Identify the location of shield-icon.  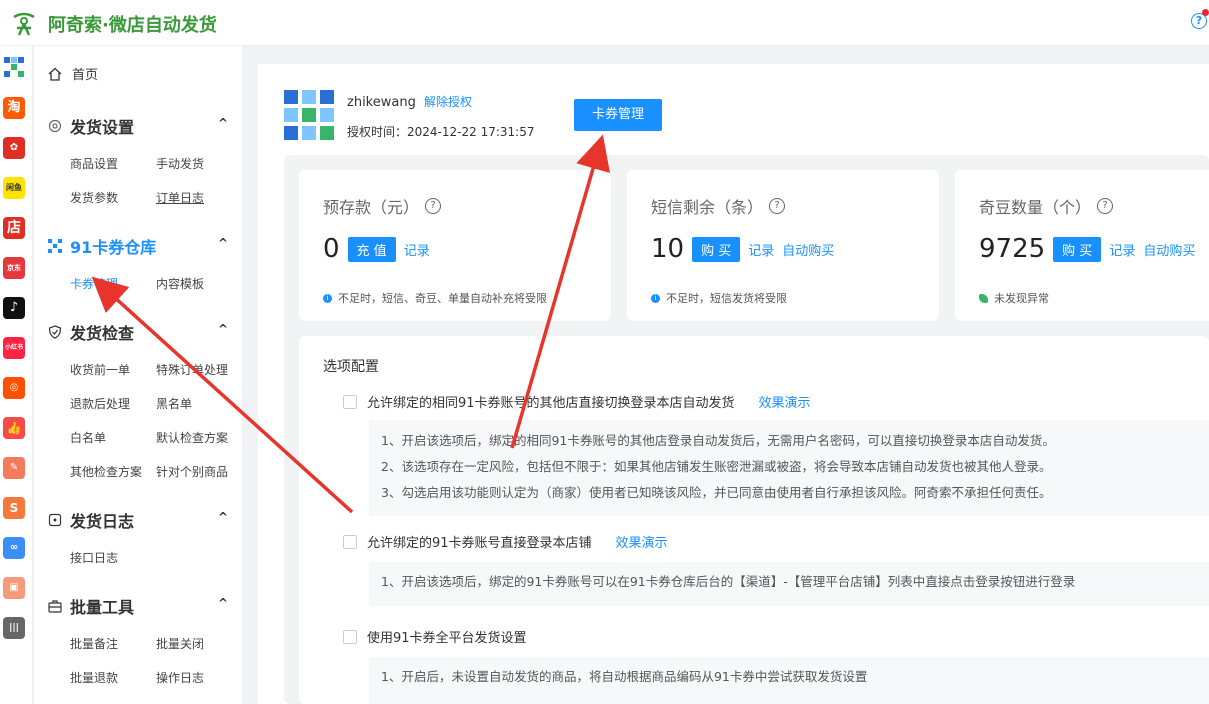
(55, 332).